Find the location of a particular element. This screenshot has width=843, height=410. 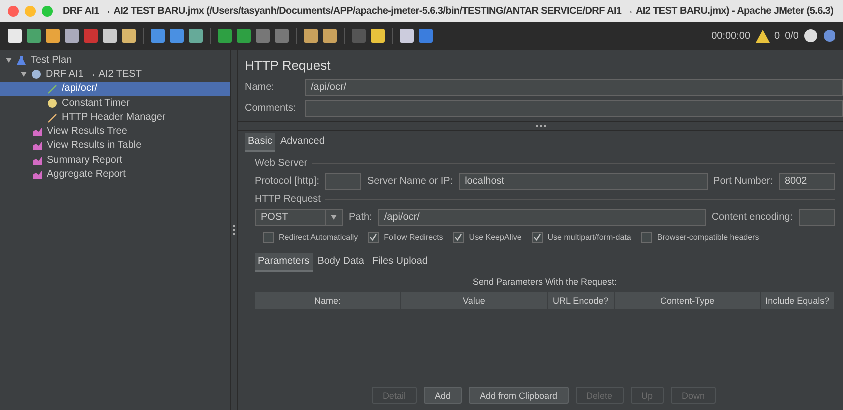

tree-item: HTTP Header Manager is located at coordinates (115, 117).